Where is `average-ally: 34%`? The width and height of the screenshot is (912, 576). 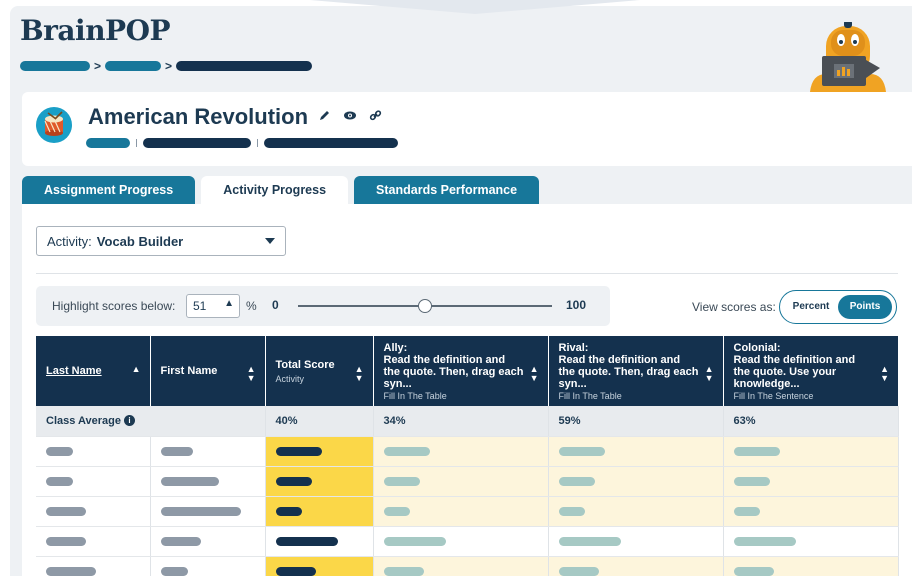 average-ally: 34% is located at coordinates (461, 421).